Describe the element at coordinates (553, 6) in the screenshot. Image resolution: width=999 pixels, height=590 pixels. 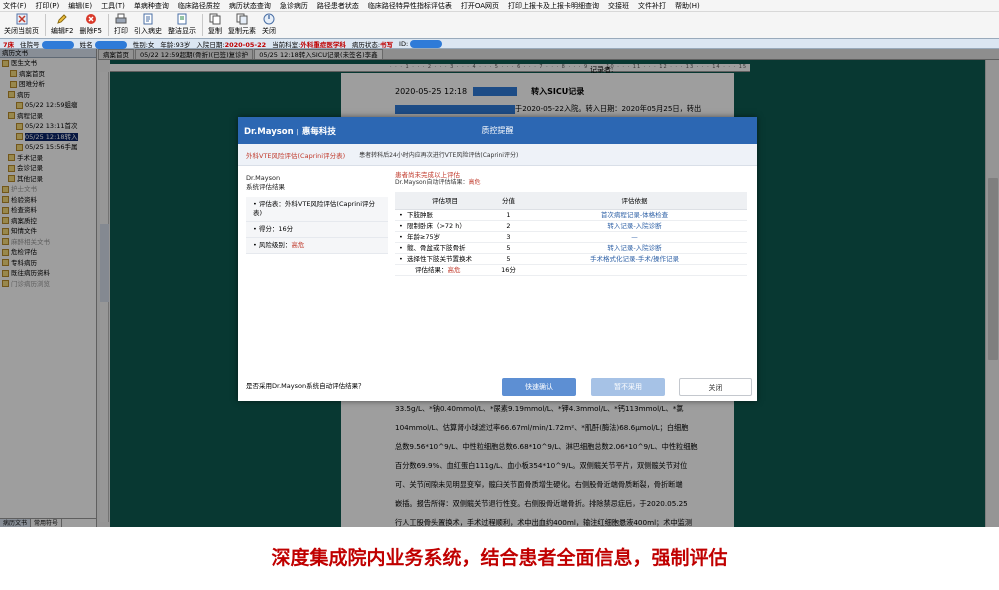
I see `menu-item: 打印上报卡及上报卡明细查询` at that location.